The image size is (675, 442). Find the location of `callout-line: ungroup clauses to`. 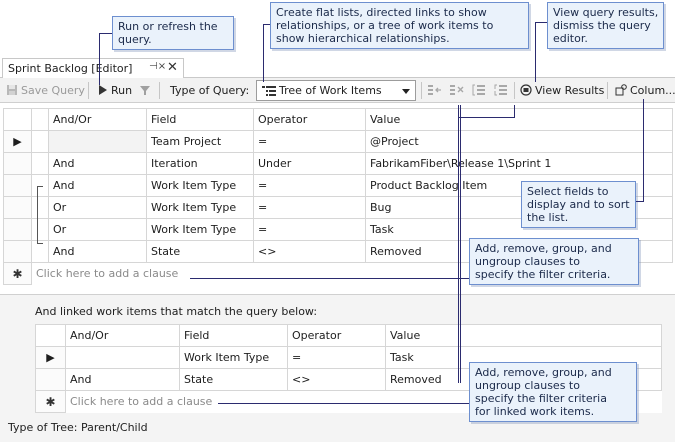

callout-line: ungroup clauses to is located at coordinates (527, 385).